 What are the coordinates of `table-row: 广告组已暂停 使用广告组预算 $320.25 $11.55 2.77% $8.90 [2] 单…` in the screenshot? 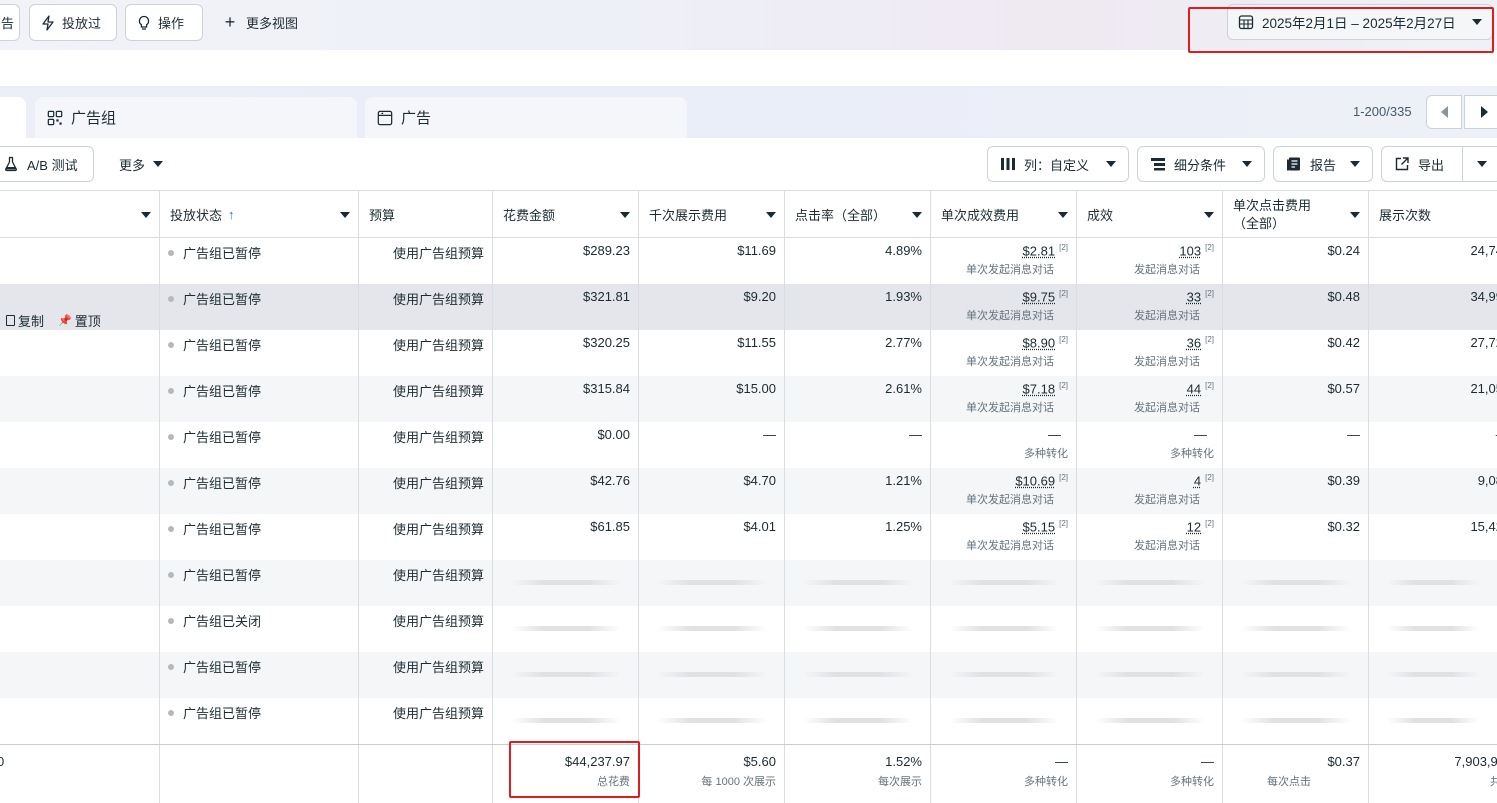 It's located at (748, 353).